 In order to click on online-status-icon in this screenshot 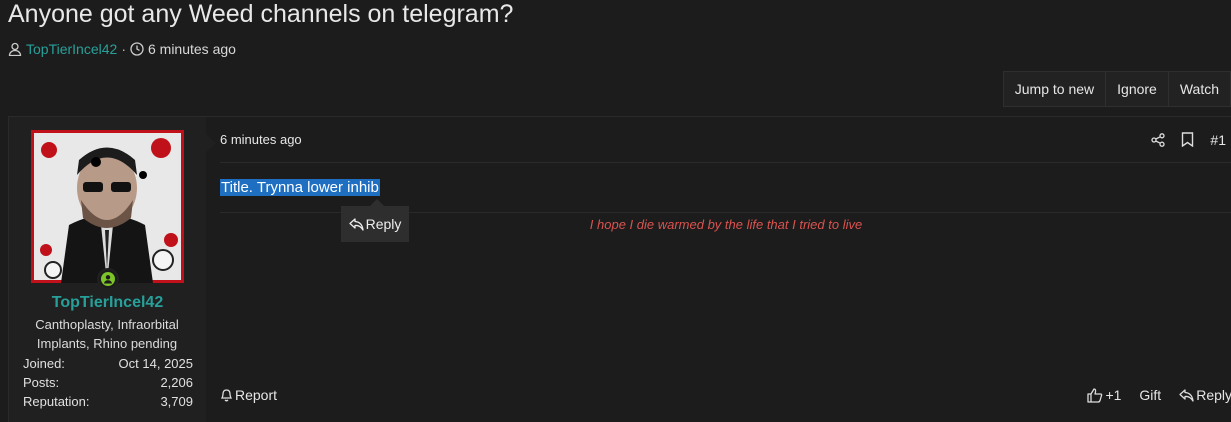, I will do `click(108, 279)`.